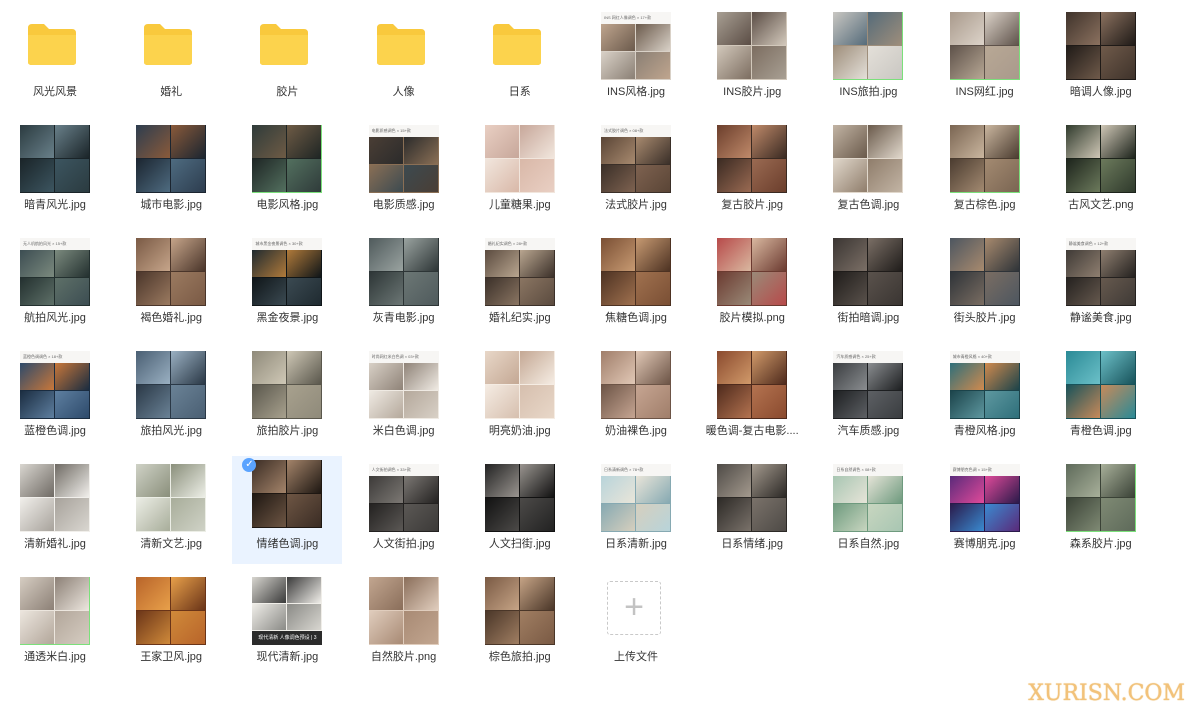 The width and height of the screenshot is (1199, 714). I want to click on image-file-item: 复古色调.jpg, so click(868, 175).